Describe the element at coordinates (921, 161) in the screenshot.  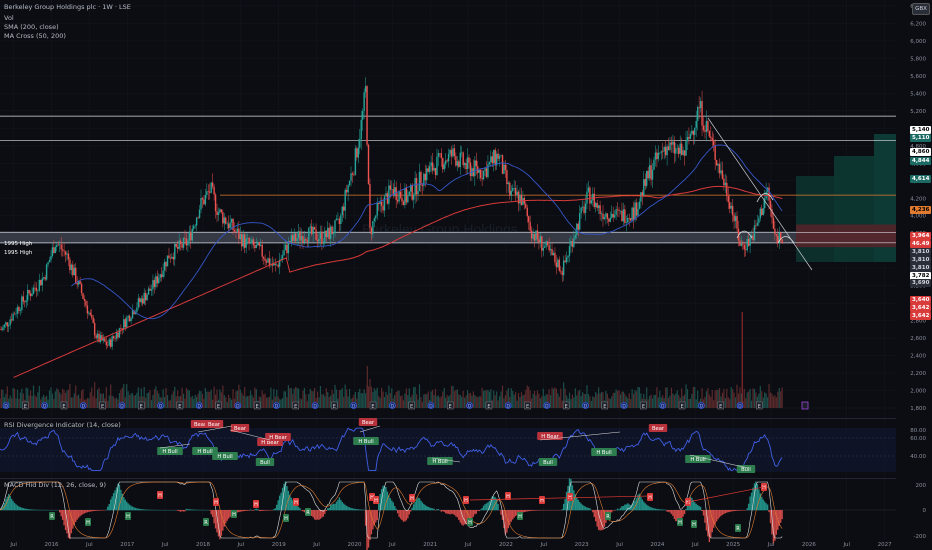
I see `price-badge: 4,844` at that location.